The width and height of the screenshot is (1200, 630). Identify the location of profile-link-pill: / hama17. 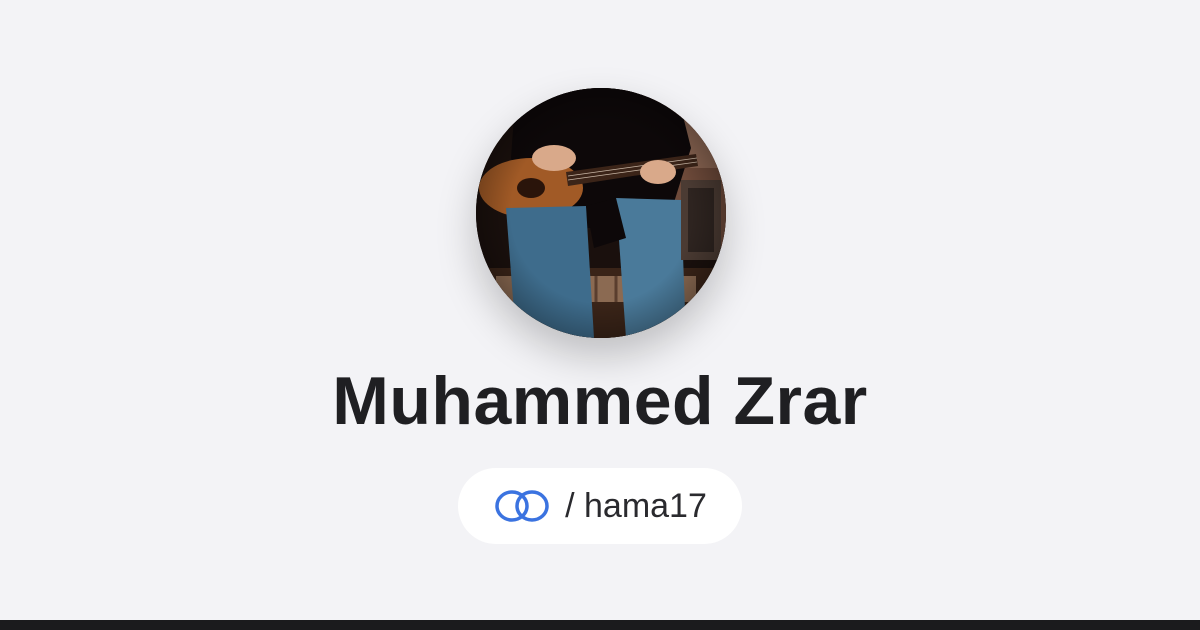
(600, 506).